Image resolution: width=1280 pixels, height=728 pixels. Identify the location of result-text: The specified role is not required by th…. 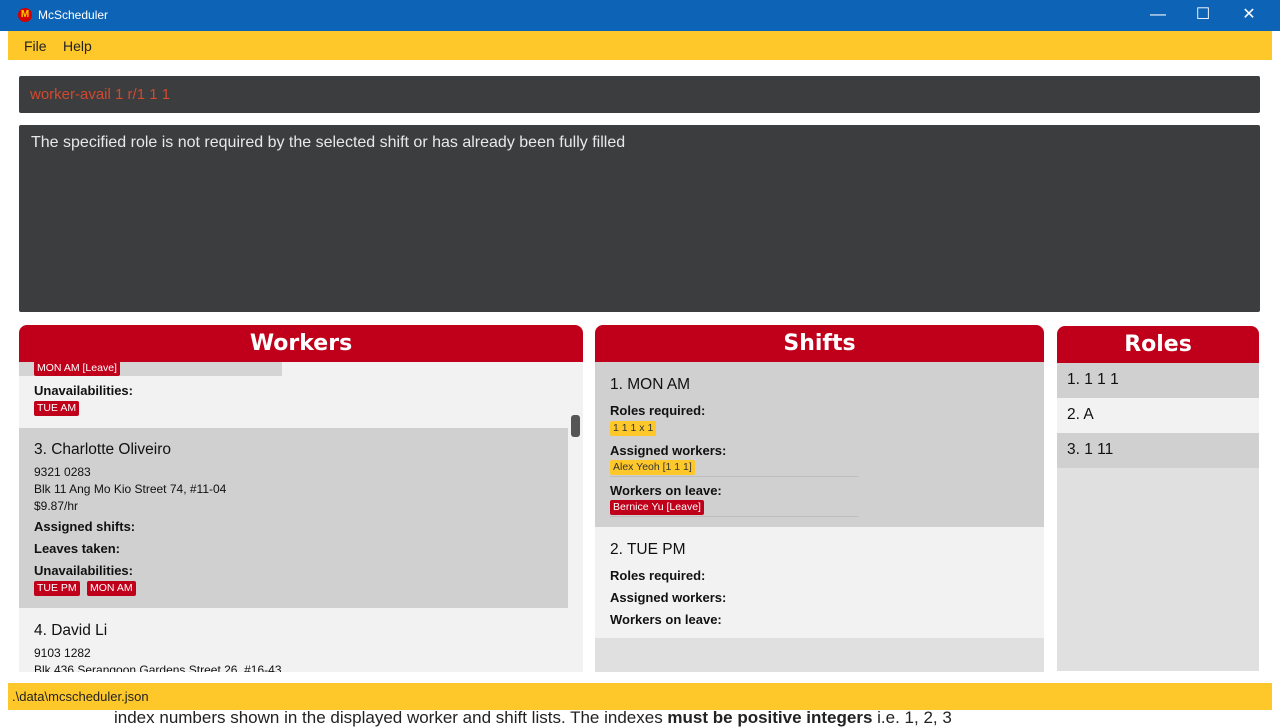
(328, 142).